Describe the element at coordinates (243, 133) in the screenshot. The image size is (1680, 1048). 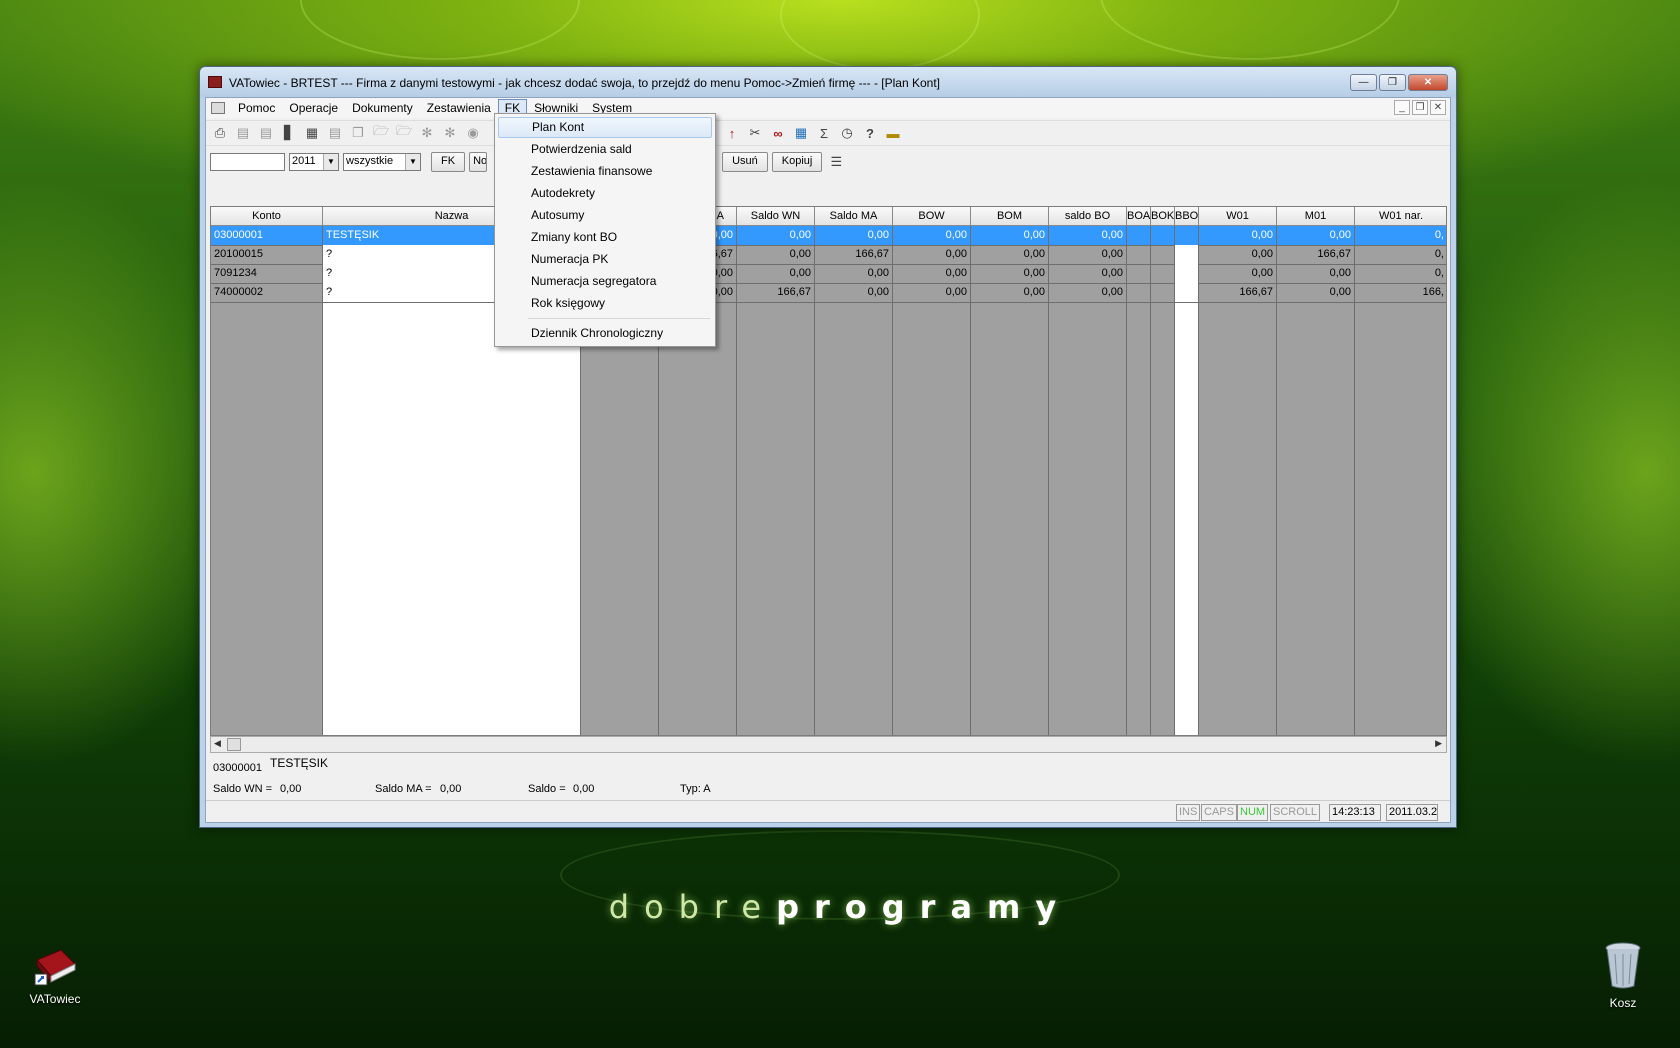
I see `document-list-icon: ▤` at that location.